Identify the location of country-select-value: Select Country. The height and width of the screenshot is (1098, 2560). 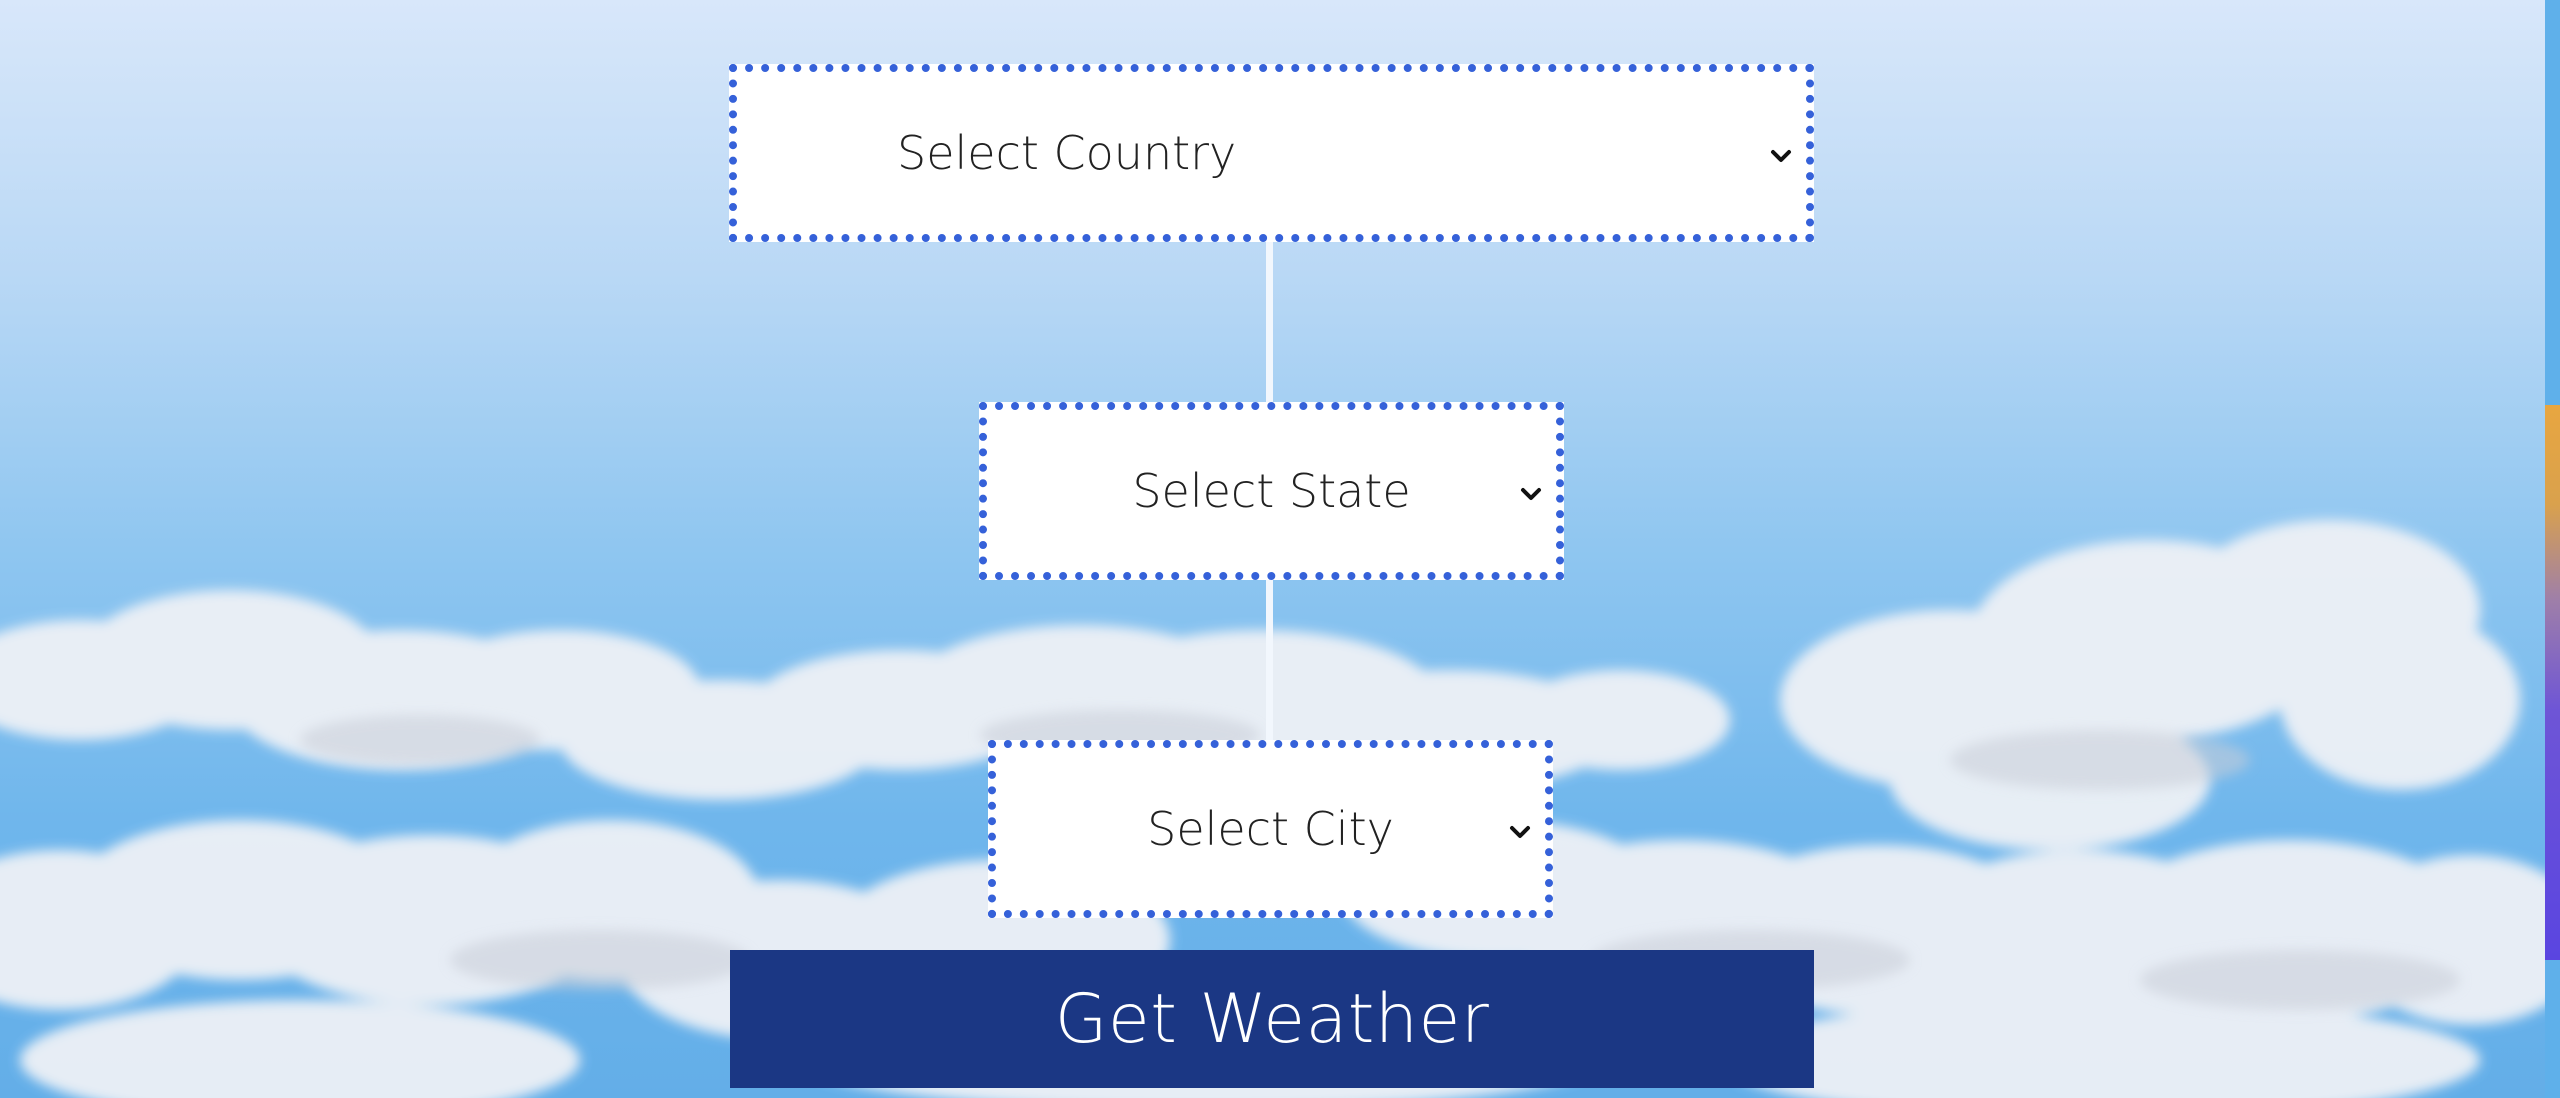
(1067, 153).